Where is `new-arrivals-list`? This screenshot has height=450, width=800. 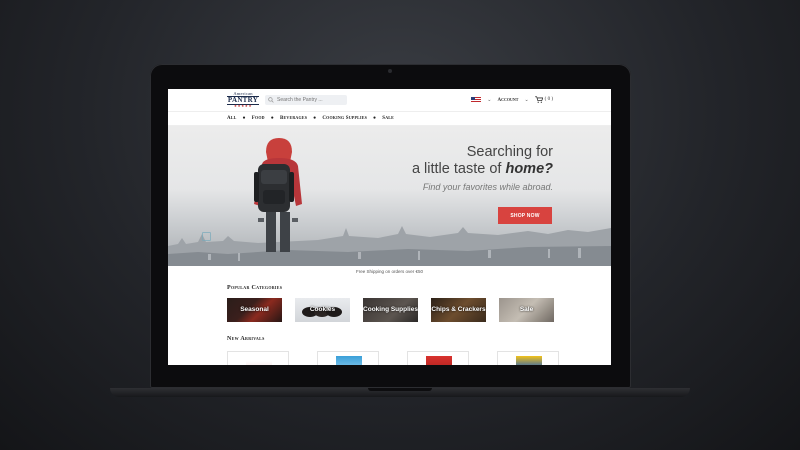 new-arrivals-list is located at coordinates (393, 358).